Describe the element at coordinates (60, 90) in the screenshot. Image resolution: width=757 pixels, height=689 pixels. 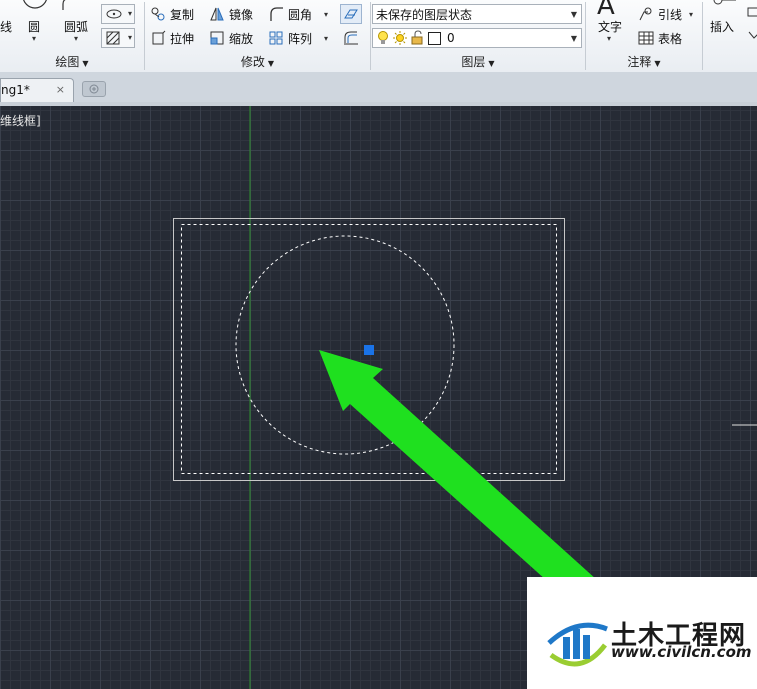
I see `close-icon: ×` at that location.